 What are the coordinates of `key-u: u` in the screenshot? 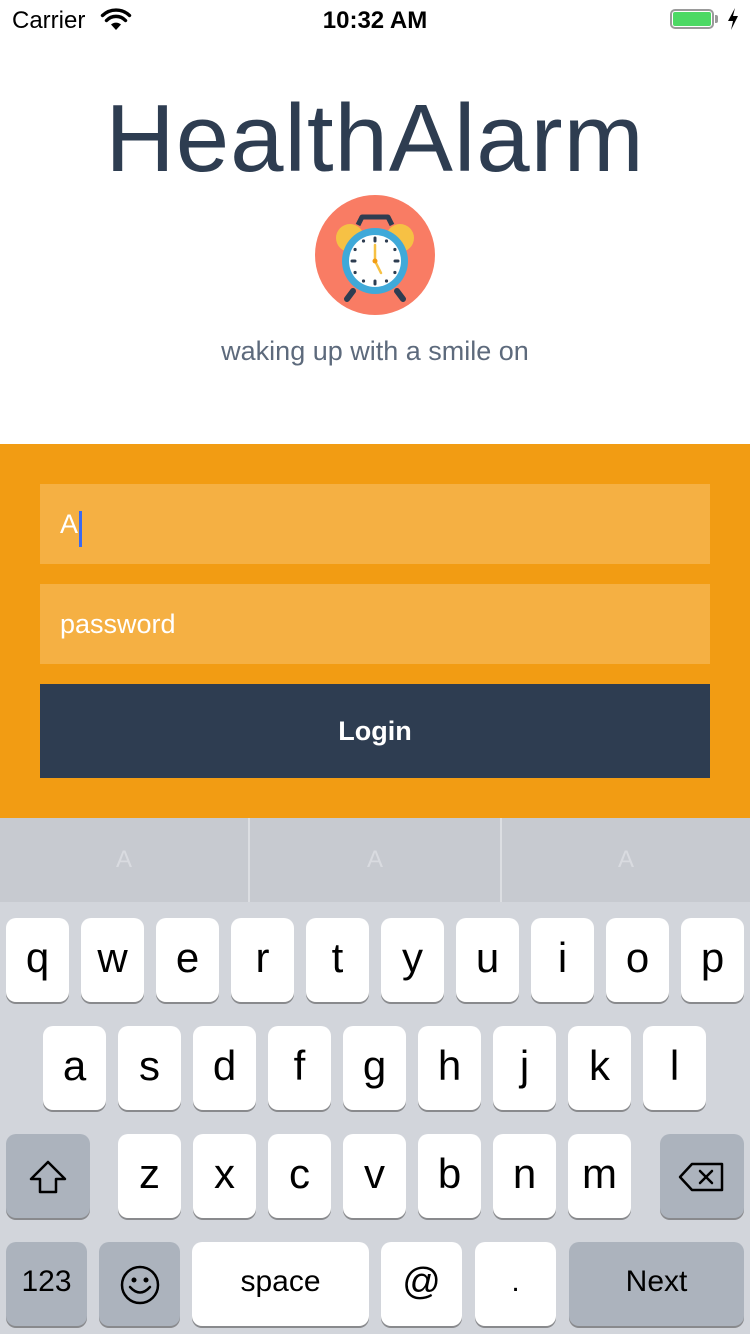 It's located at (487, 960).